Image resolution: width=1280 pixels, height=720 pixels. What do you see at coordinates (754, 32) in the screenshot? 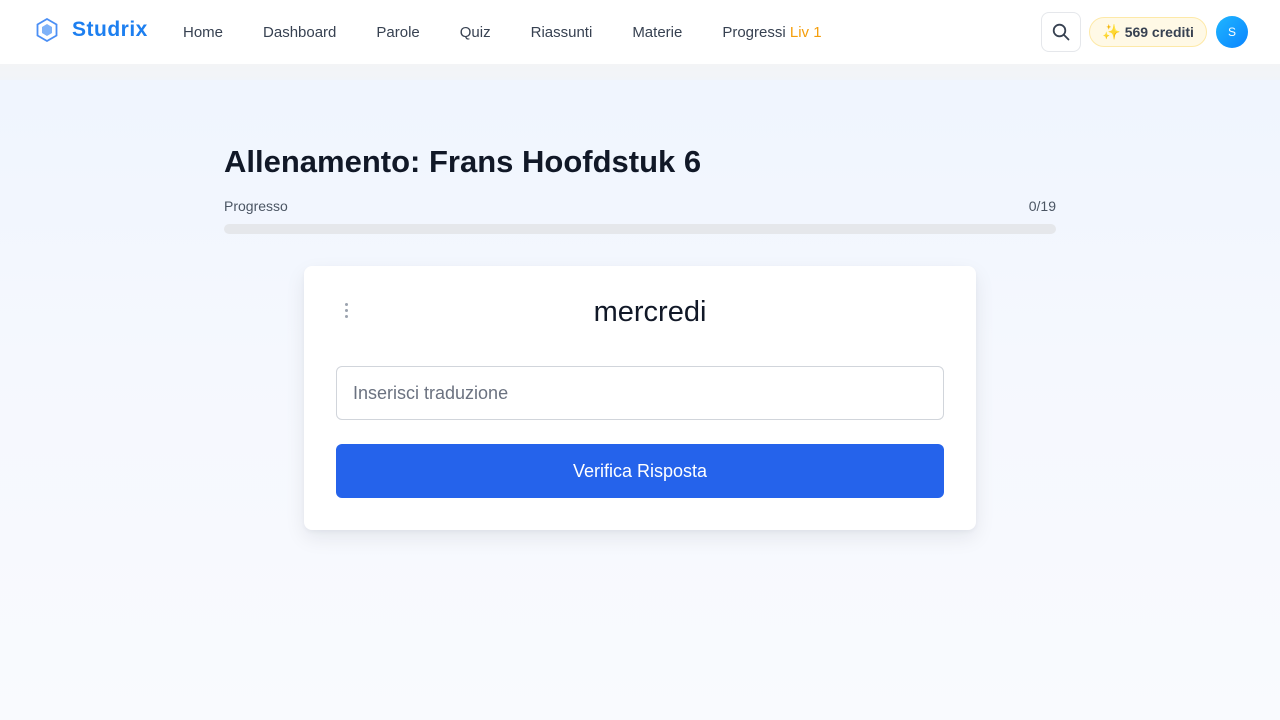
I see `nav-progressi-label: Progressi` at bounding box center [754, 32].